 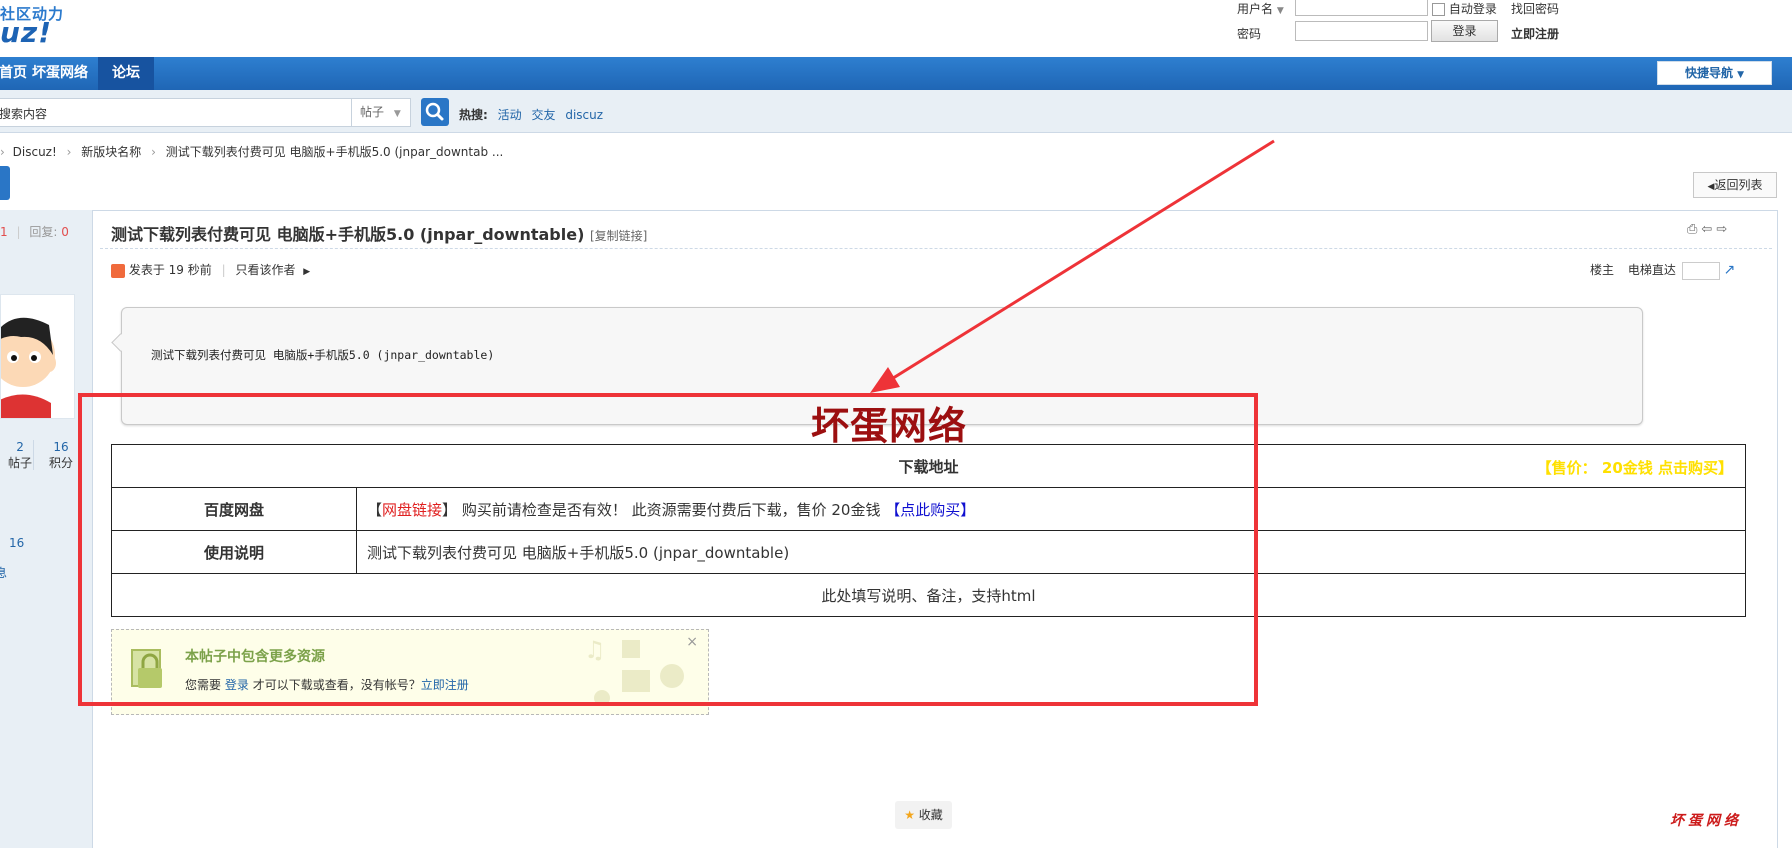 I want to click on search-type-select: 帖子 ▼, so click(x=381, y=112).